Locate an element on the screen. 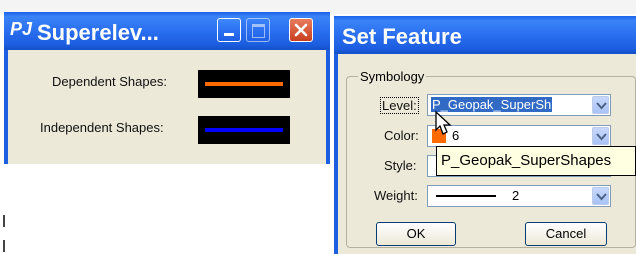  minimize-icon is located at coordinates (229, 34).